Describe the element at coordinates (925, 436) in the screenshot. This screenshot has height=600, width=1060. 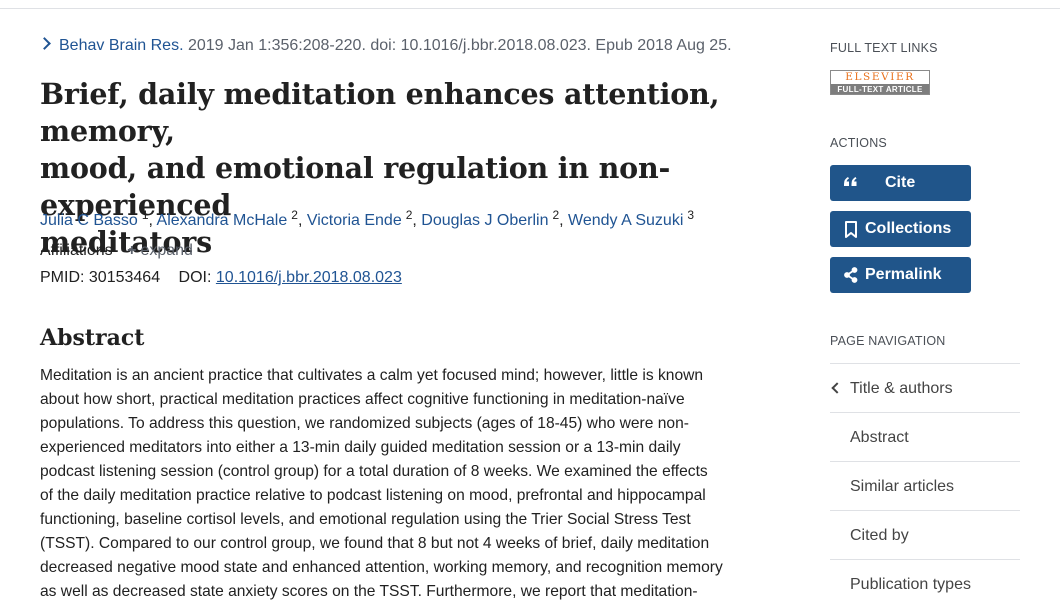
I see `nav-item-abstract: Abstract` at that location.